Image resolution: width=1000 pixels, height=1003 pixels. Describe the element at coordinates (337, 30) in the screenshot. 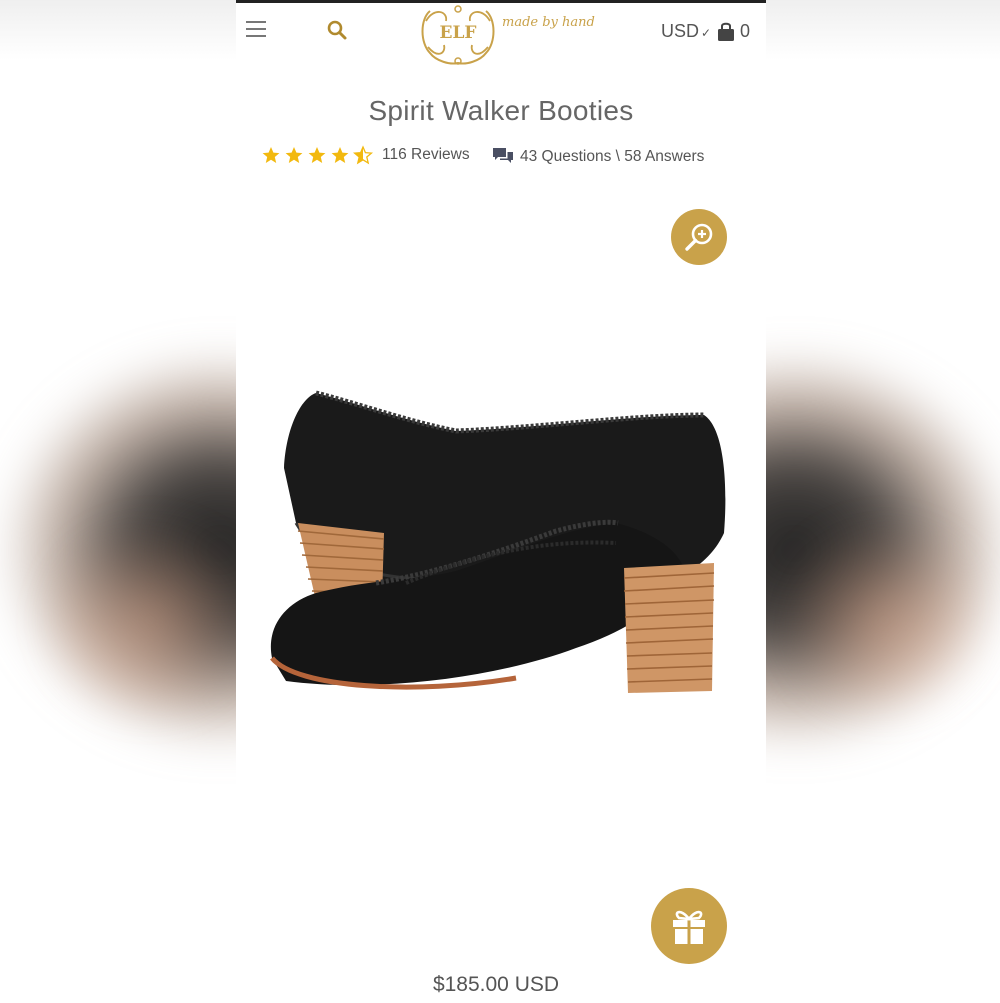

I see `search-icon` at that location.